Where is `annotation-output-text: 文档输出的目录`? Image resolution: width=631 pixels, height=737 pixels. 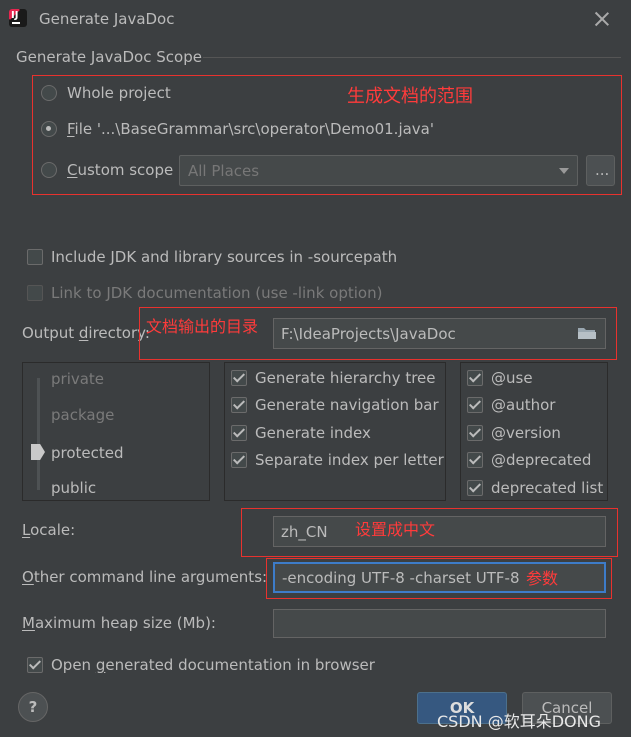
annotation-output-text: 文档输出的目录 is located at coordinates (202, 326).